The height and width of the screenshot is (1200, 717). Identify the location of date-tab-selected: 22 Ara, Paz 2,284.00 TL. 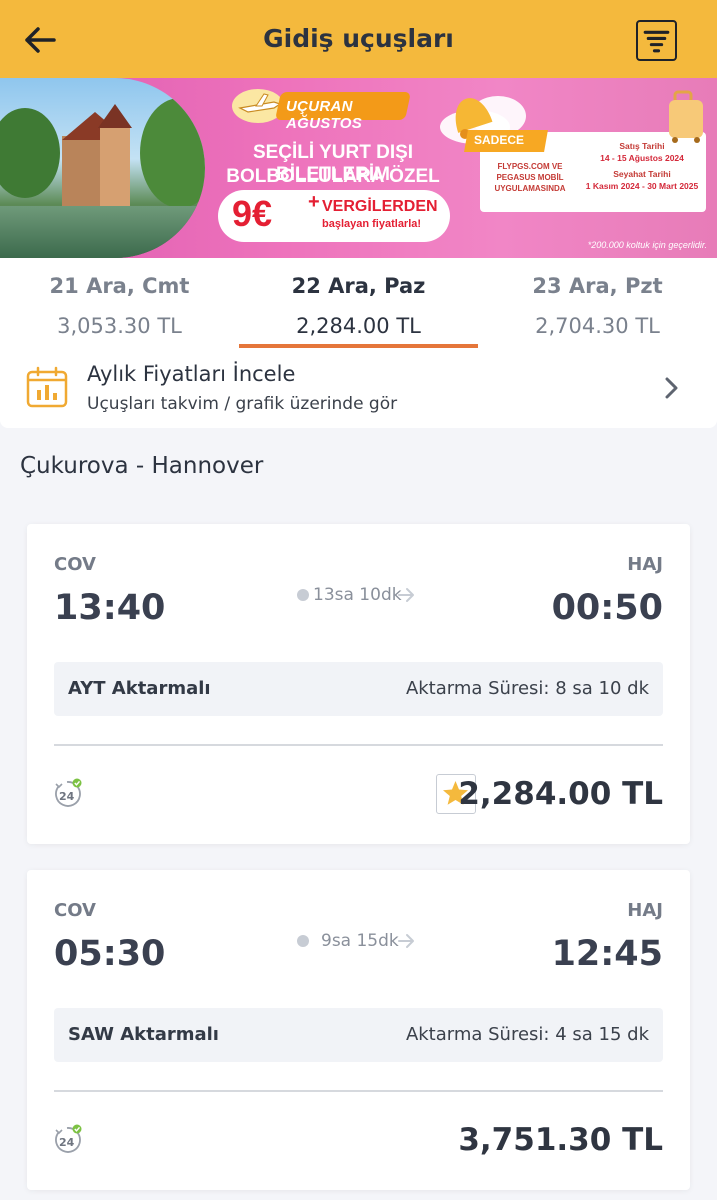
(358, 303).